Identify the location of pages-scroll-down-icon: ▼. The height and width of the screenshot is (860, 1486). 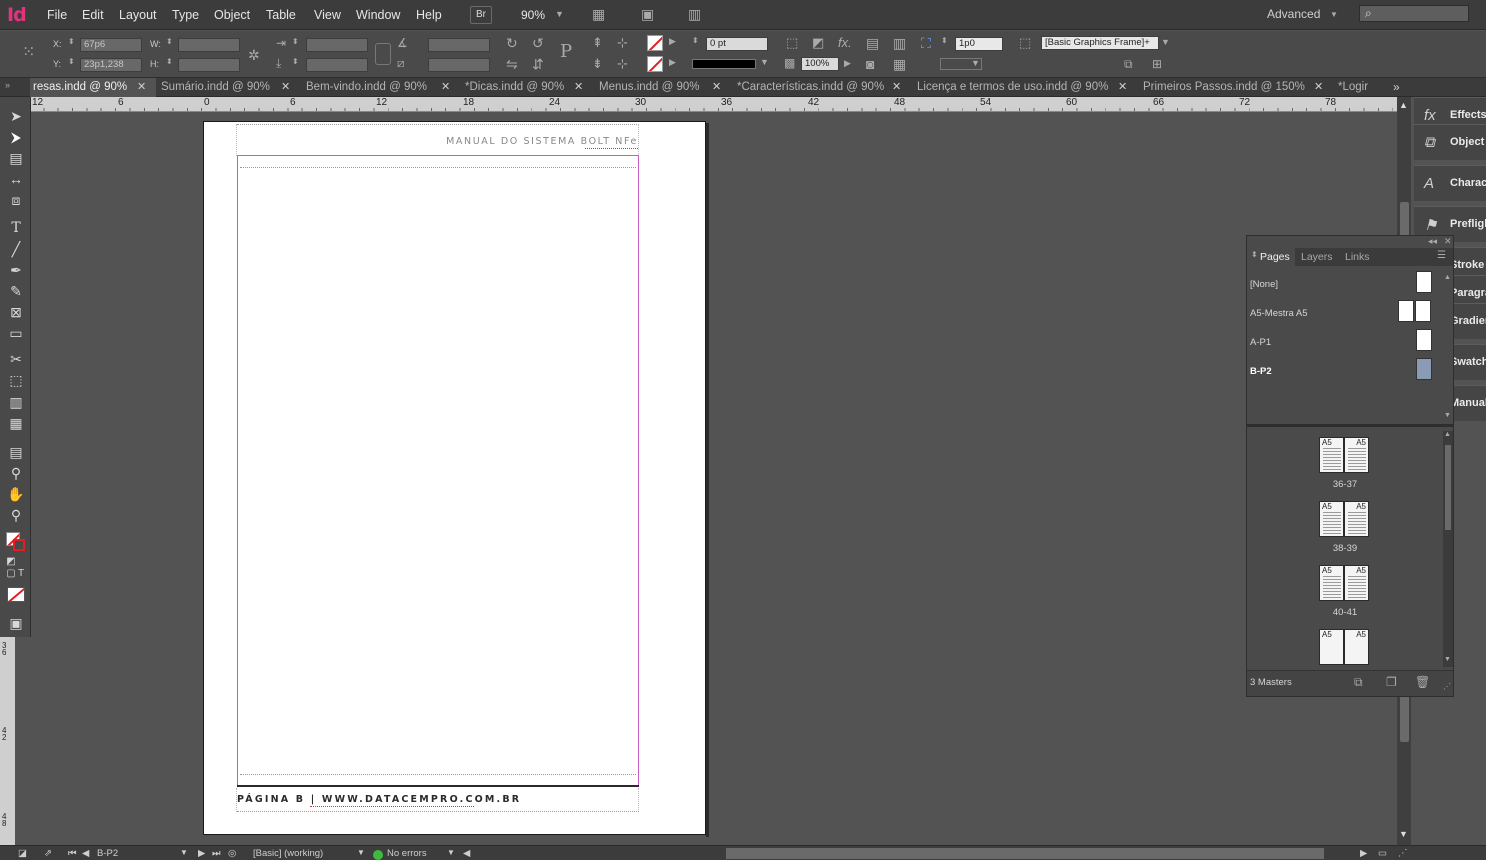
(1447, 659).